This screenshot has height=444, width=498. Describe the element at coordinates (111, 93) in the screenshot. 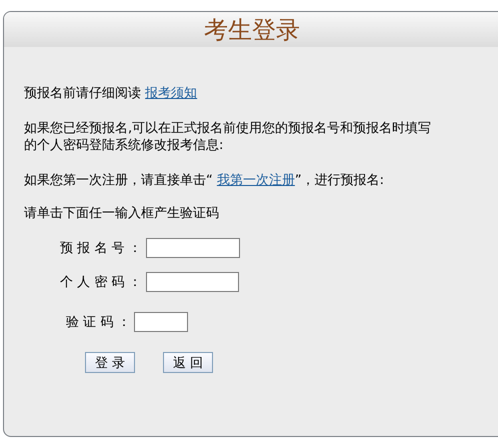

I see `paragraph: 预报名前请仔细阅读 报考须知` at that location.